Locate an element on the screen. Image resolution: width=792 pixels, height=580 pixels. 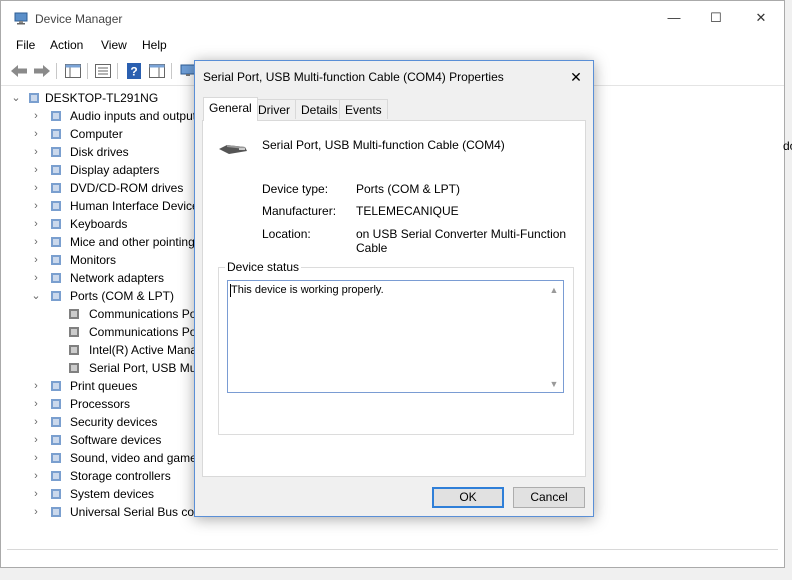
keyboard-icon is located at coordinates (56, 224).